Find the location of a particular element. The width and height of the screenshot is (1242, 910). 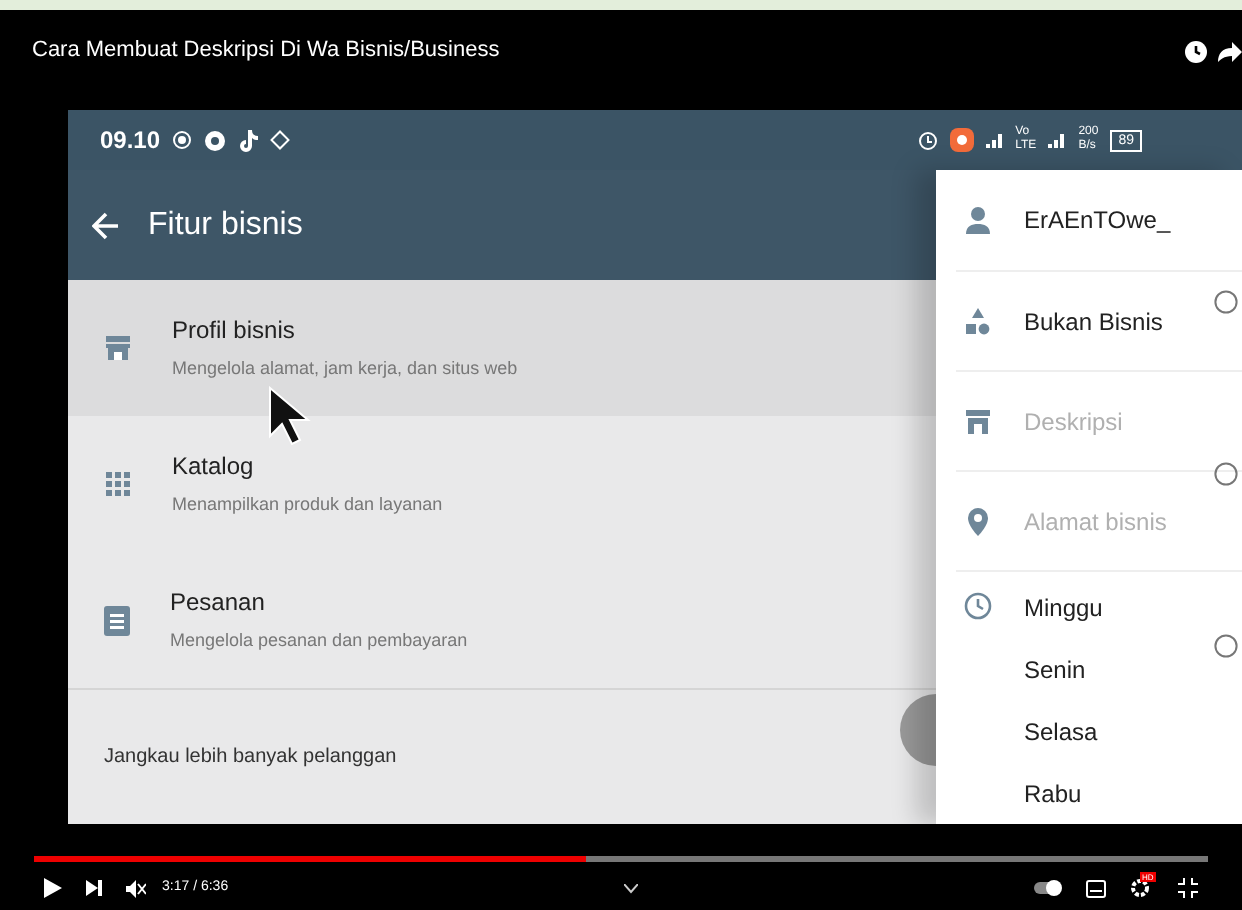

settings-icon is located at coordinates (1140, 888).